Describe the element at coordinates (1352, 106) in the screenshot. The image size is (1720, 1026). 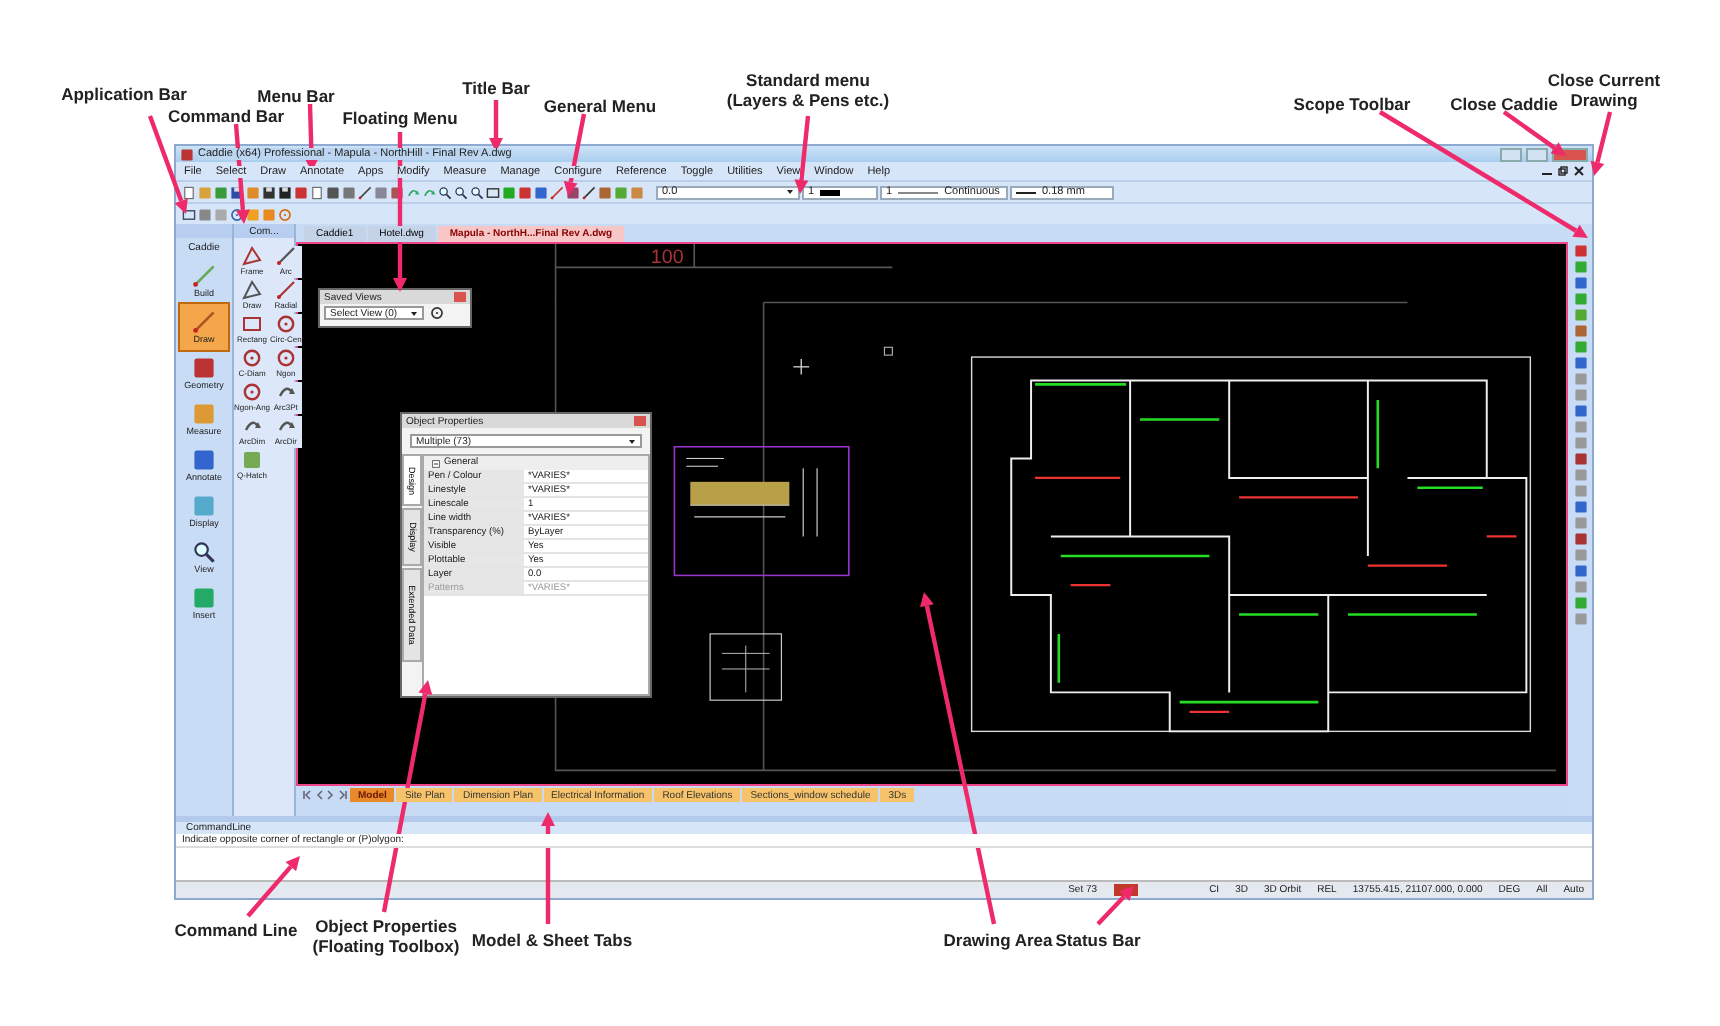
I see `annotation-label: Scope Toolbar` at that location.